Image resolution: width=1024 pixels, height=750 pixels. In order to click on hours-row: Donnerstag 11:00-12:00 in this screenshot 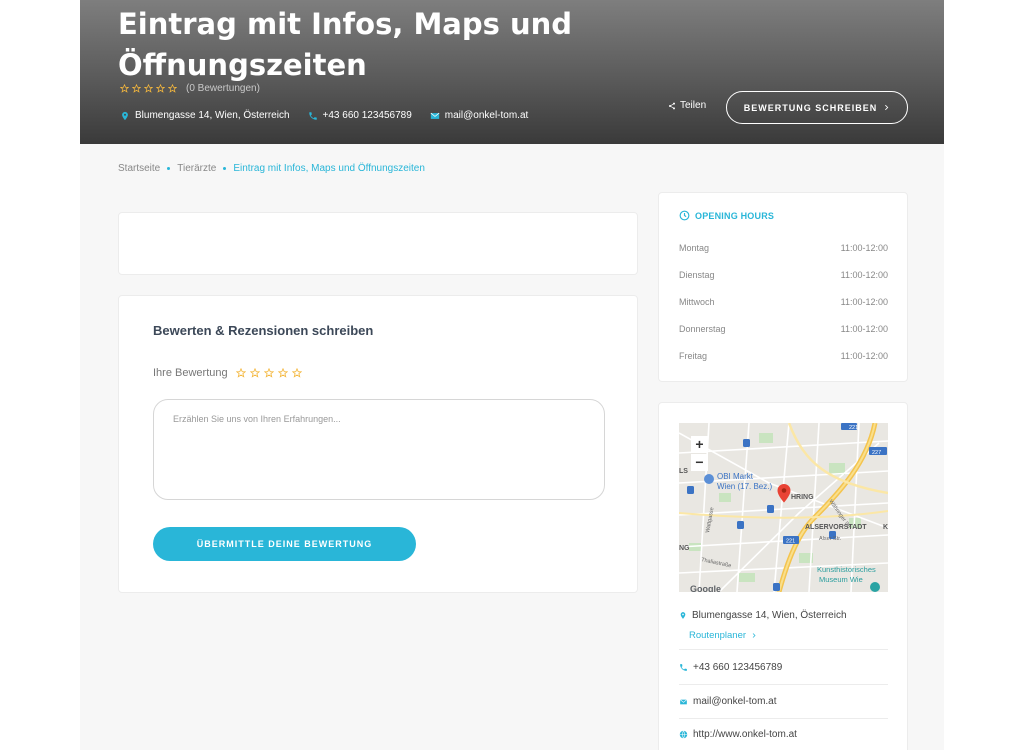, I will do `click(783, 329)`.